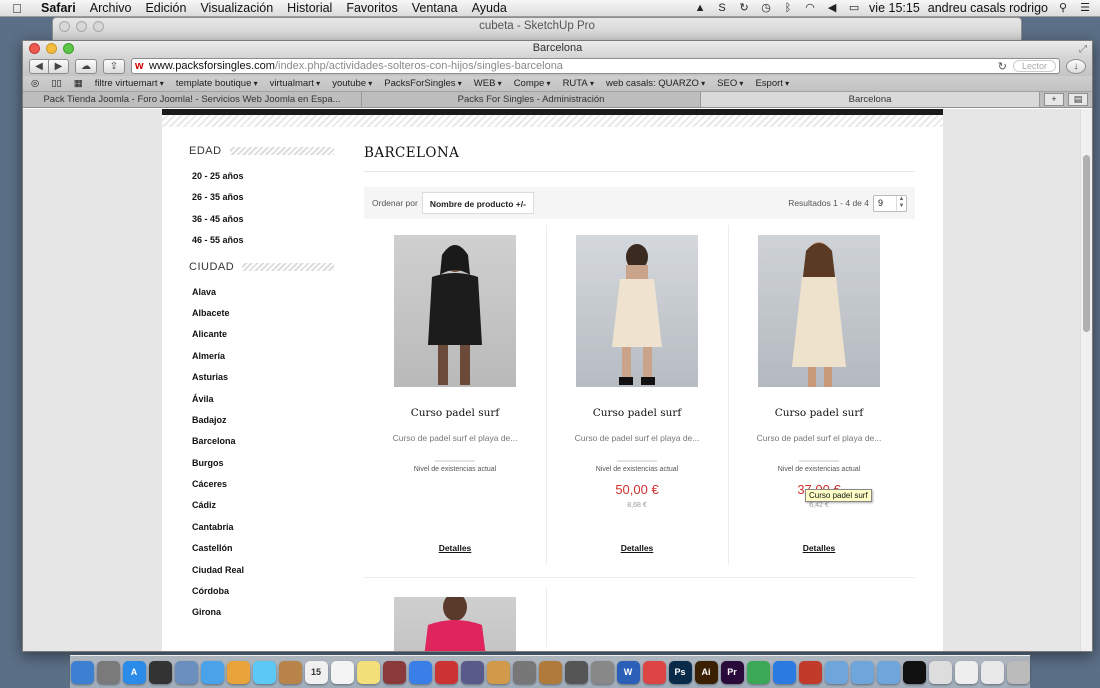  Describe the element at coordinates (810, 8) in the screenshot. I see `wifi-icon: ◠` at that location.